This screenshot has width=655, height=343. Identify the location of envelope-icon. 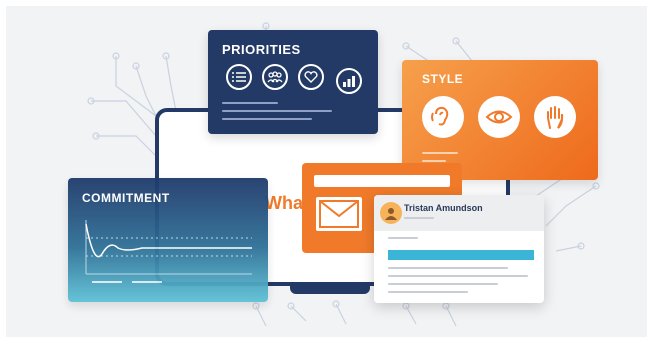
(339, 214).